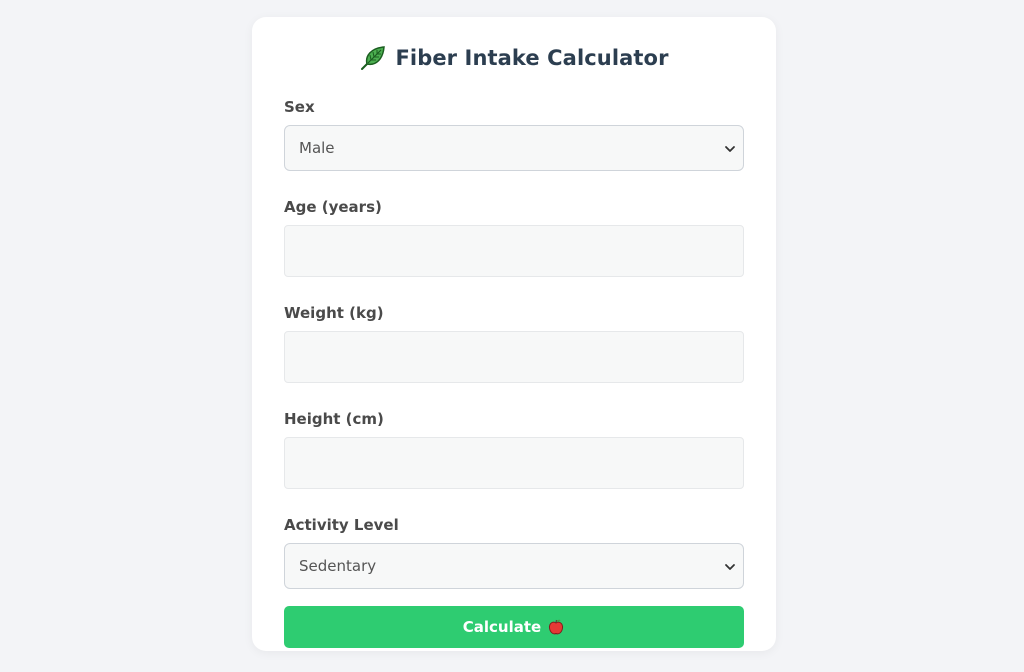 The image size is (1024, 672). What do you see at coordinates (338, 566) in the screenshot?
I see `activity-select-value: Sedentary` at bounding box center [338, 566].